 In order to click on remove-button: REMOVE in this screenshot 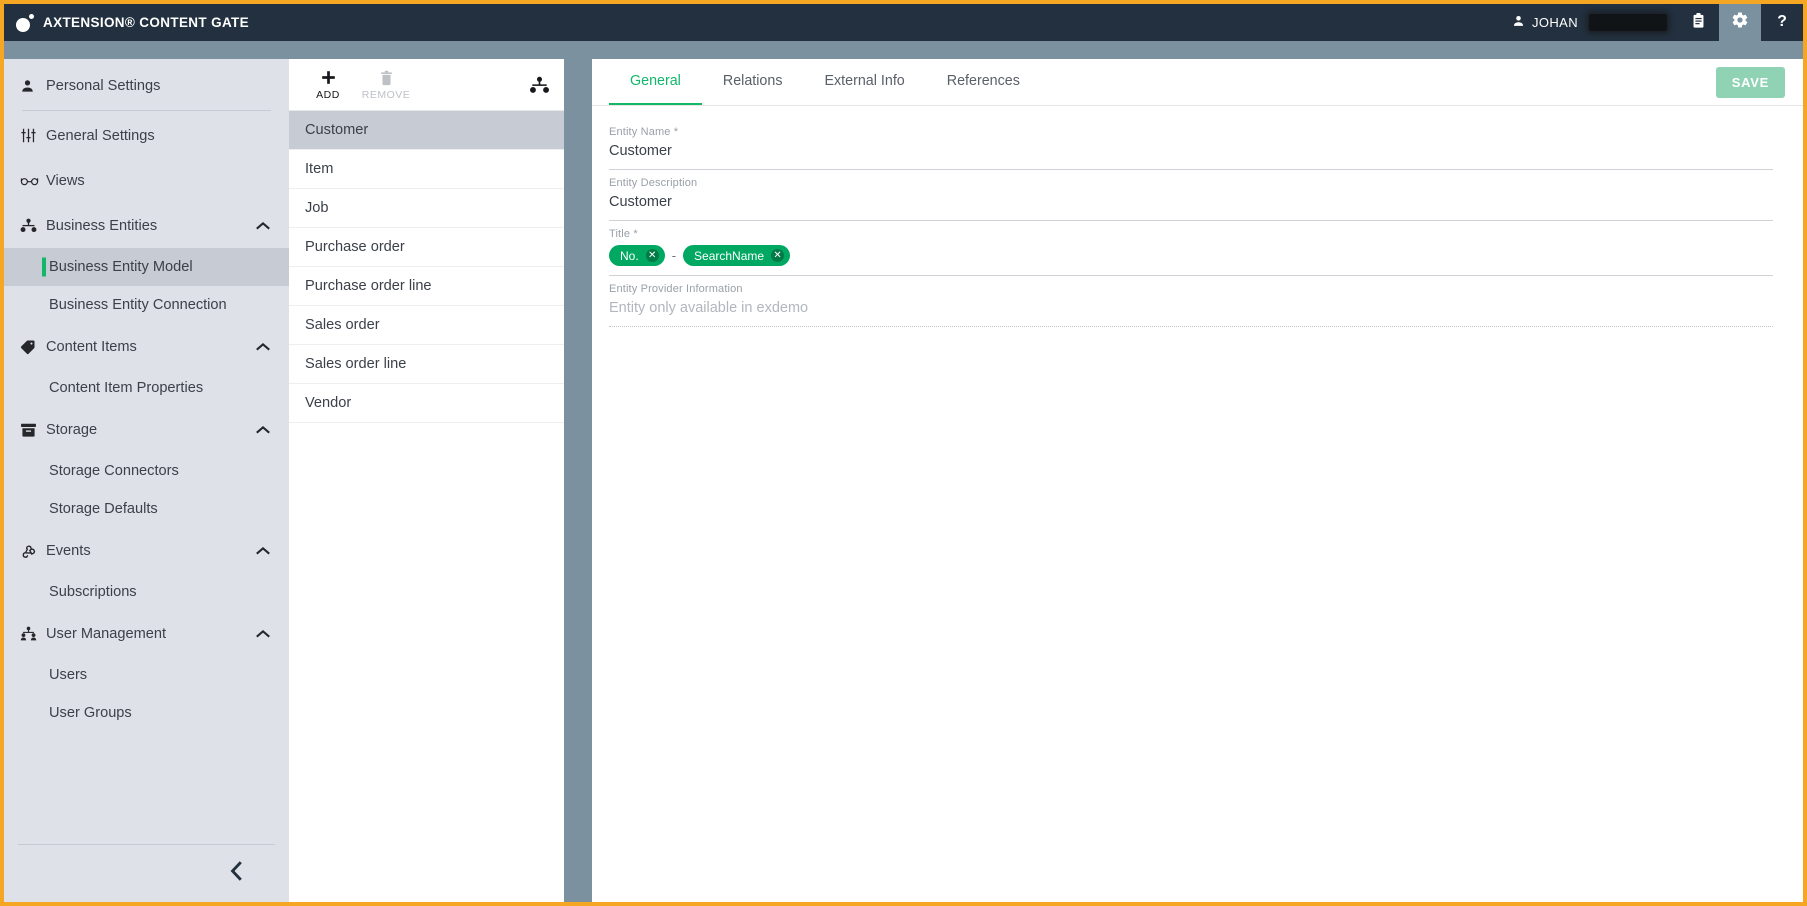, I will do `click(386, 85)`.